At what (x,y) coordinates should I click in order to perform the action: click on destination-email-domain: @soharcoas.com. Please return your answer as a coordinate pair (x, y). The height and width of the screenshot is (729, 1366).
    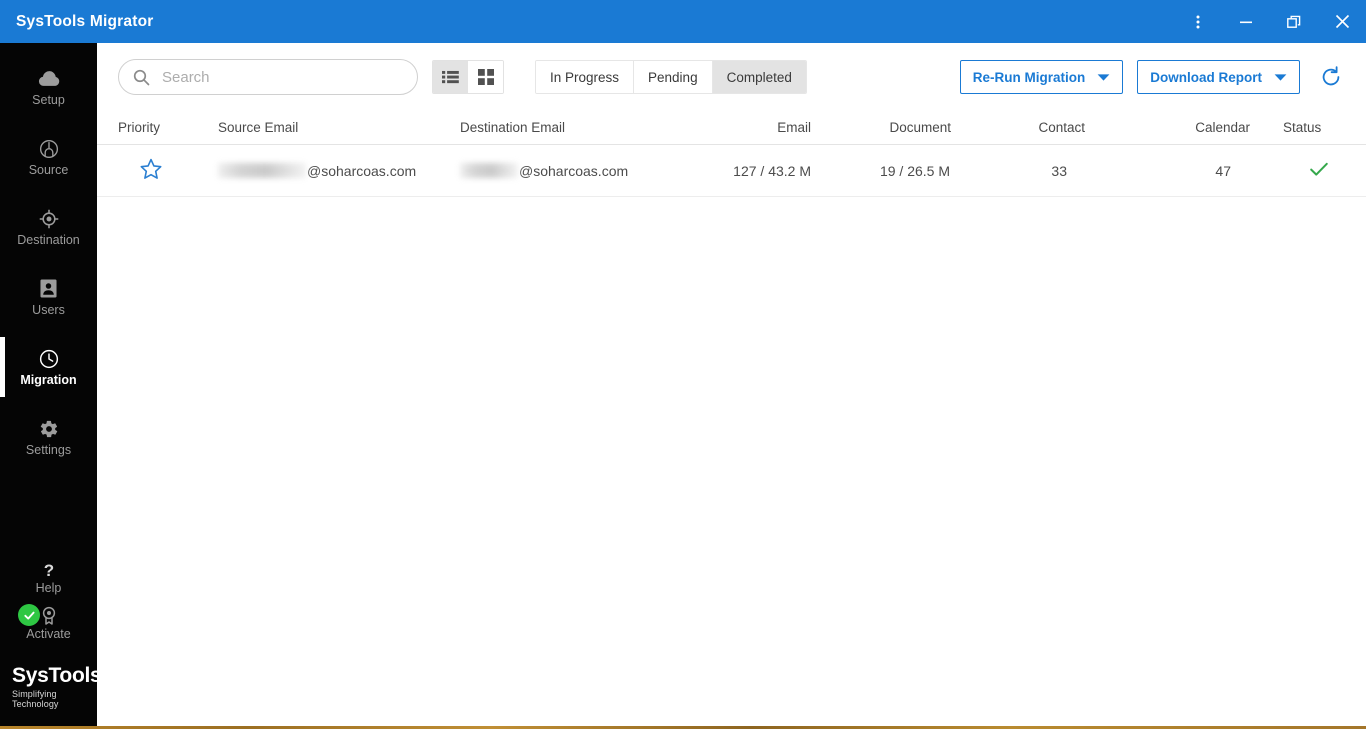
    Looking at the image, I should click on (574, 170).